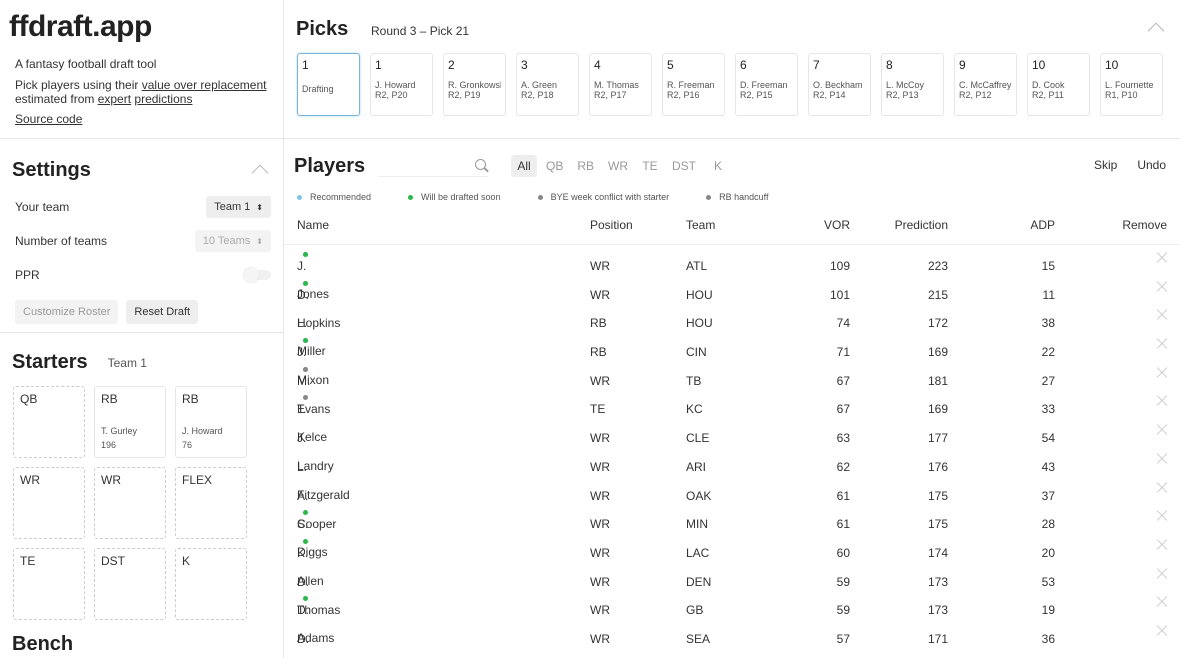 The height and width of the screenshot is (658, 1180). What do you see at coordinates (554, 166) in the screenshot?
I see `tab-qb: QB` at bounding box center [554, 166].